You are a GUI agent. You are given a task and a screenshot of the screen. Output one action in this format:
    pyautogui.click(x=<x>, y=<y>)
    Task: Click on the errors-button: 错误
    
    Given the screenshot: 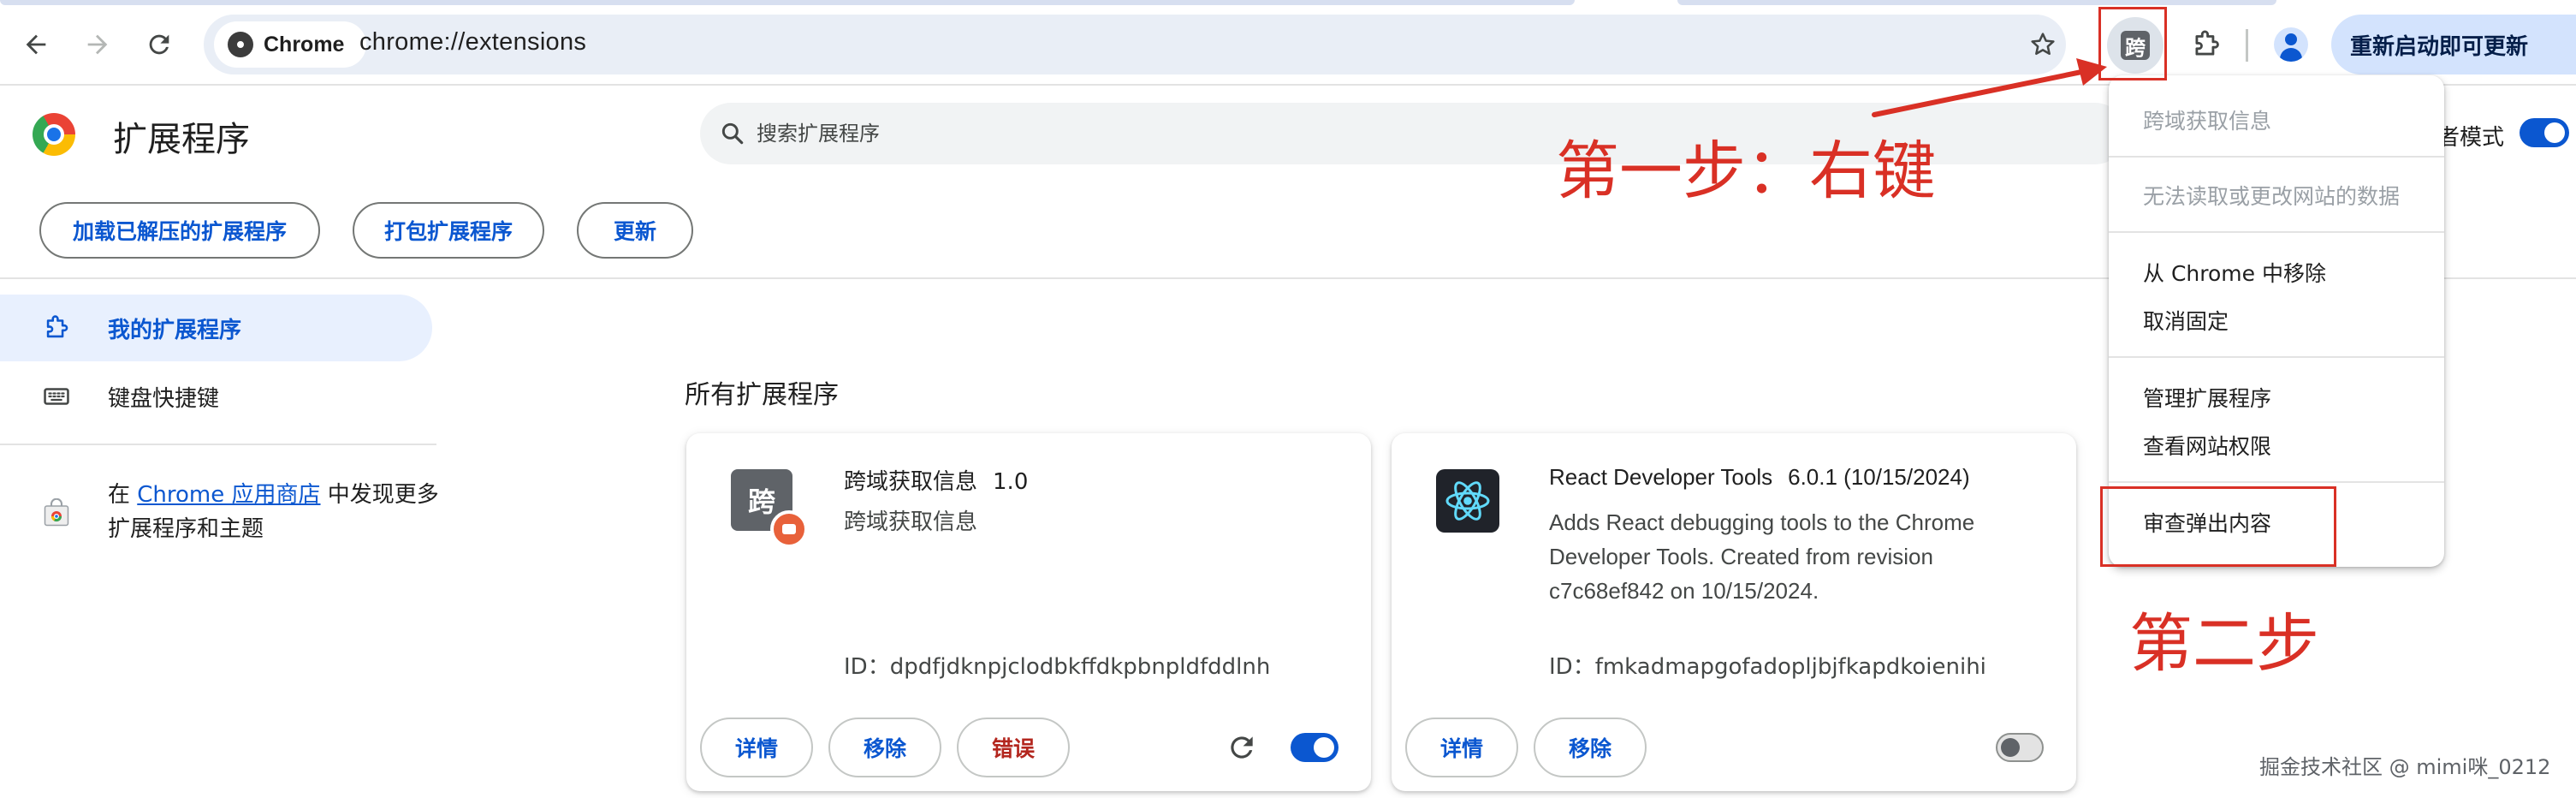 What is the action you would take?
    pyautogui.click(x=1013, y=747)
    